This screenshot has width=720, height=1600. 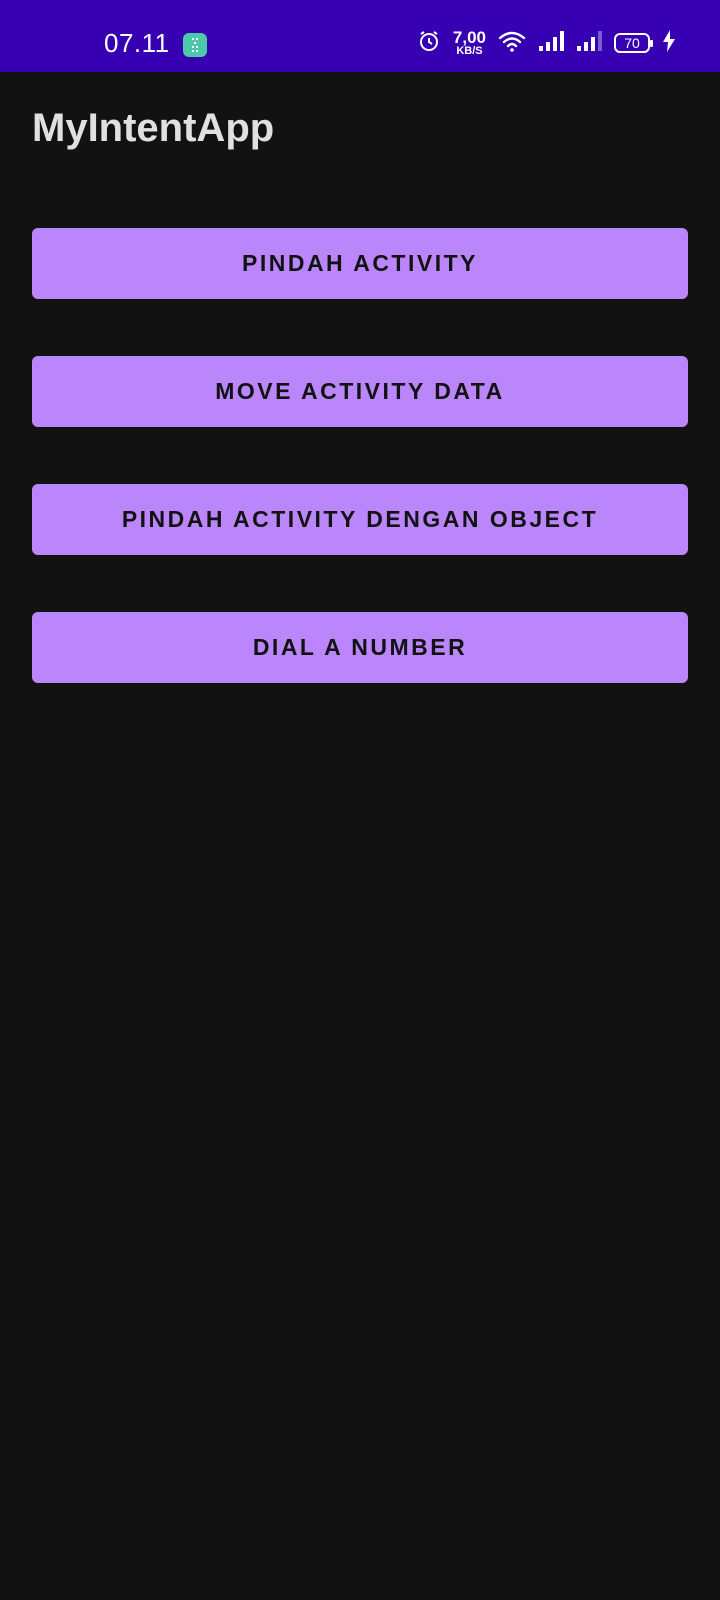 What do you see at coordinates (195, 45) in the screenshot?
I see `app-notification-icon` at bounding box center [195, 45].